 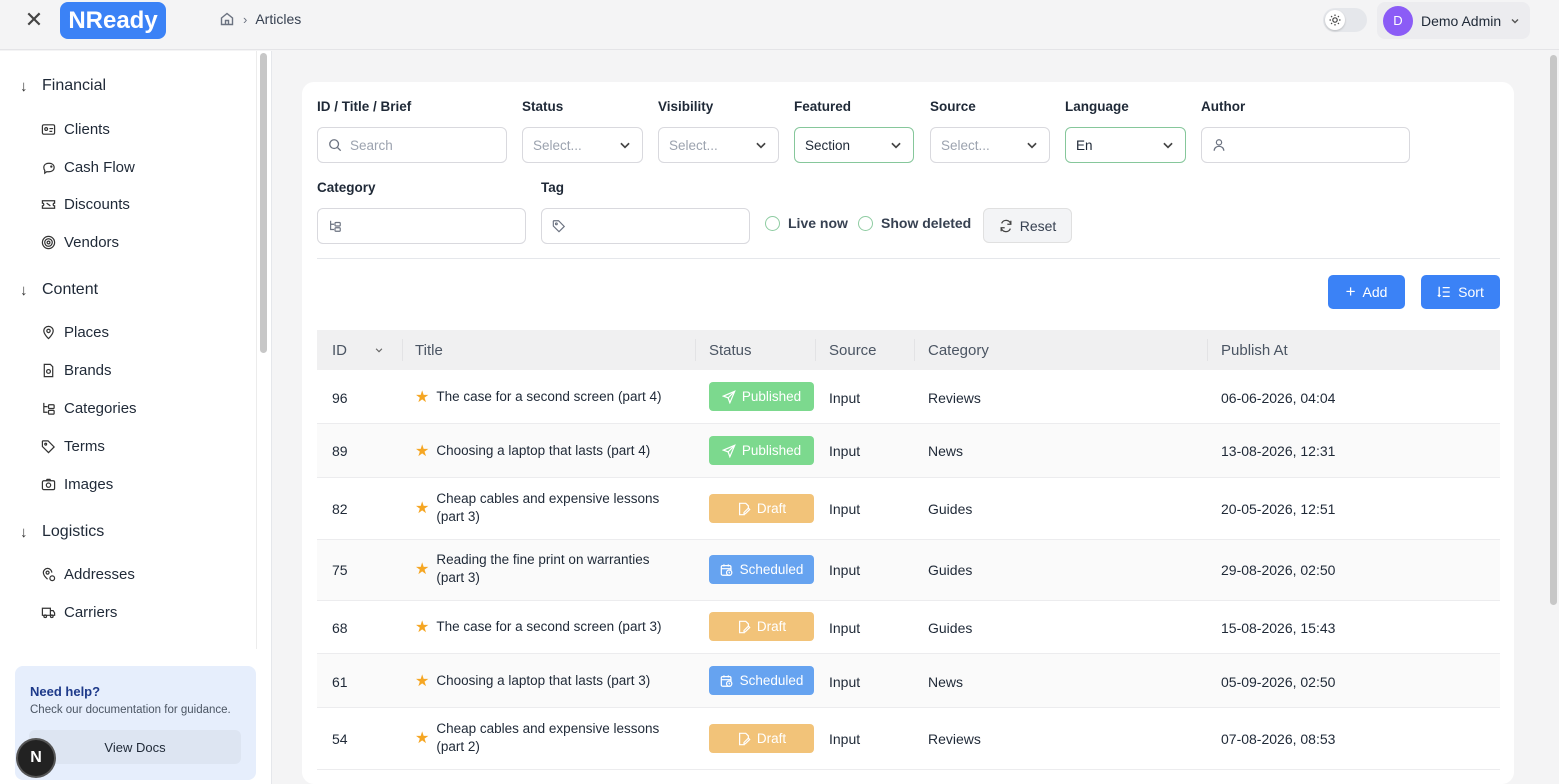 I want to click on help-text: Check our documentation for guidance., so click(x=130, y=710).